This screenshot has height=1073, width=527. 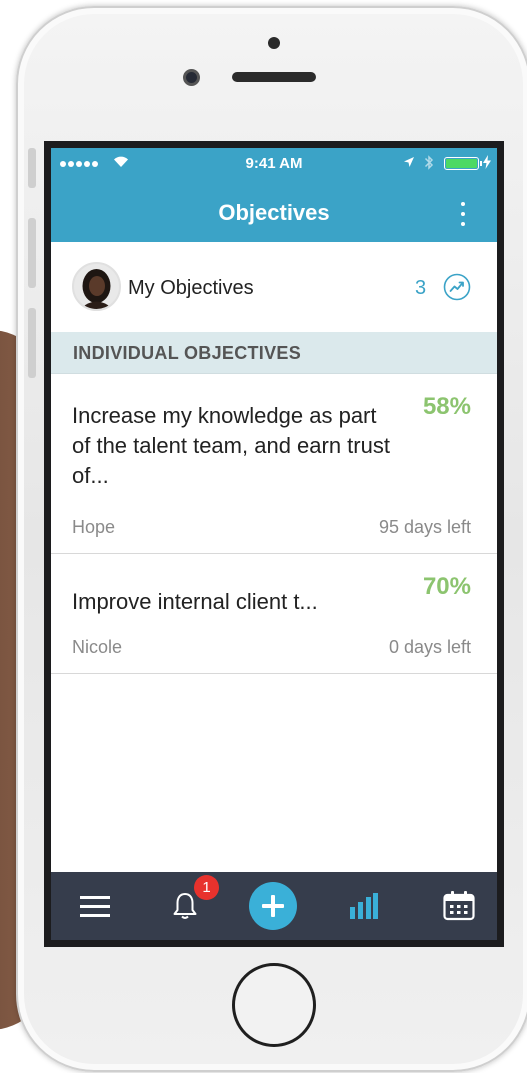 What do you see at coordinates (187, 353) in the screenshot?
I see `section-title: INDIVIDUAL OBJECTIVES` at bounding box center [187, 353].